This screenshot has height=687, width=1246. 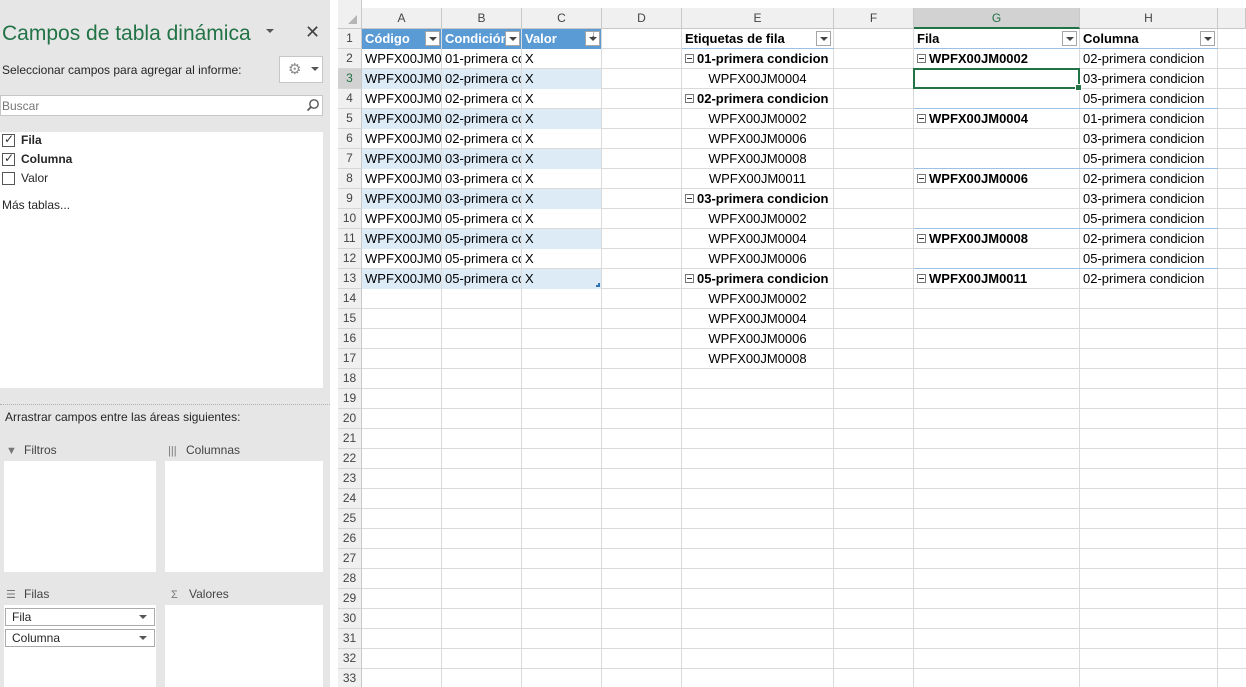 I want to click on row-header-3: 3, so click(x=350, y=79).